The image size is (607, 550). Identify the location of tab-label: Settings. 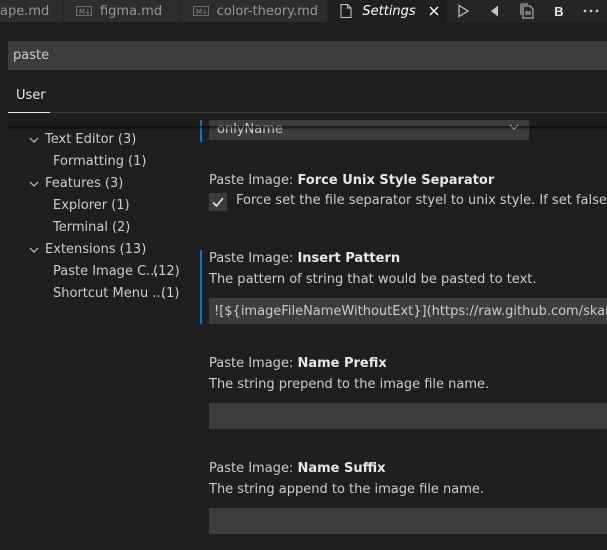
(389, 11).